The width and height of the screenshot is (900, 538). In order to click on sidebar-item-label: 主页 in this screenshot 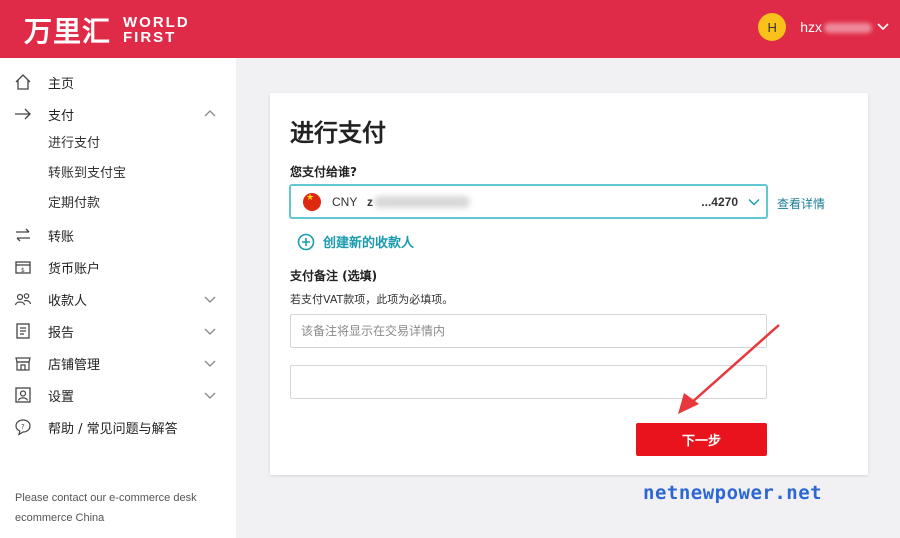, I will do `click(61, 84)`.